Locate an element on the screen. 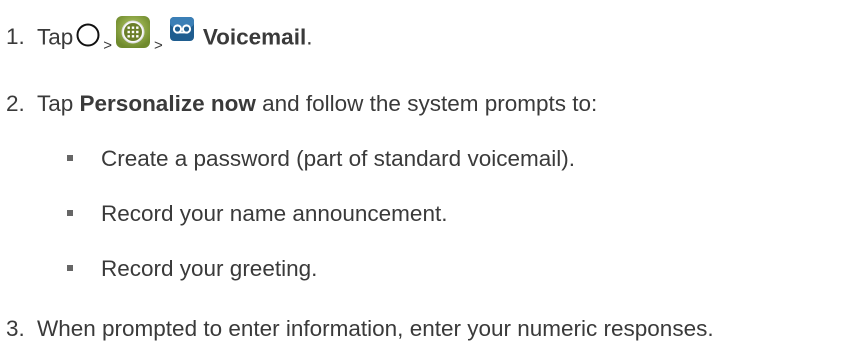  step-suffix: and follow the system prompts to: is located at coordinates (426, 103).